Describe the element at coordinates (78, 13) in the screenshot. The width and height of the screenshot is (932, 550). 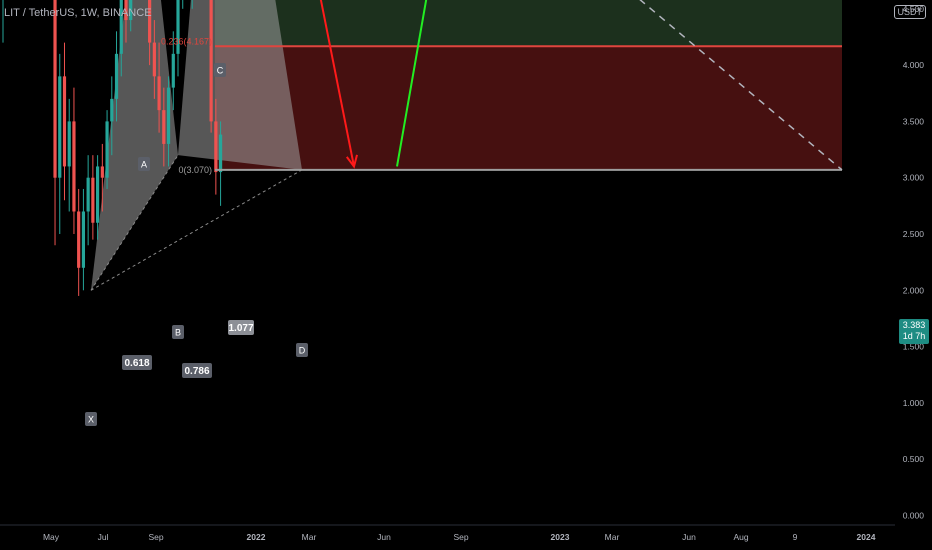
I see `chart-title: LIT / TetherUS, 1W, BINANCE` at that location.